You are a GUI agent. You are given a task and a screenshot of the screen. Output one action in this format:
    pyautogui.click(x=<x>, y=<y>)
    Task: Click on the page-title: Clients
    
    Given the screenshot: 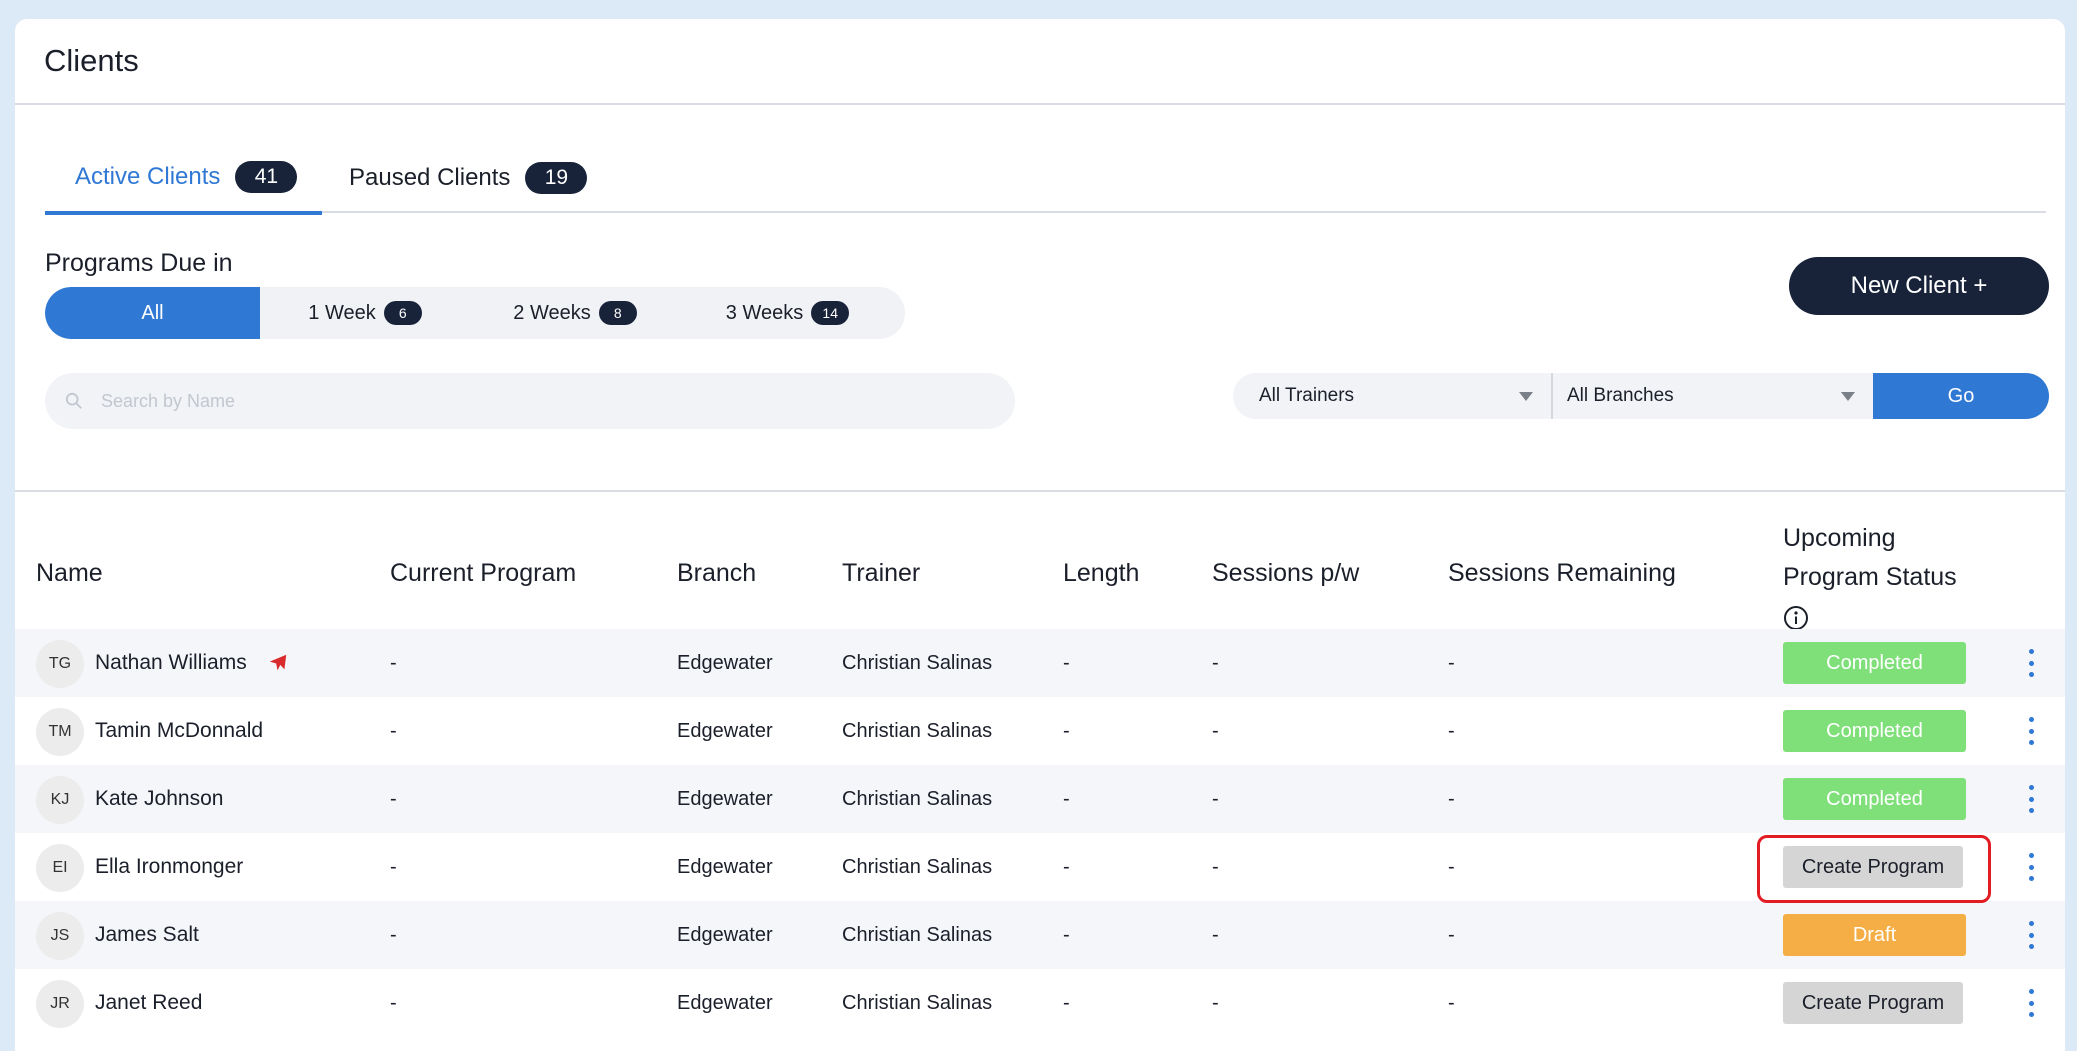 What is the action you would take?
    pyautogui.click(x=91, y=60)
    